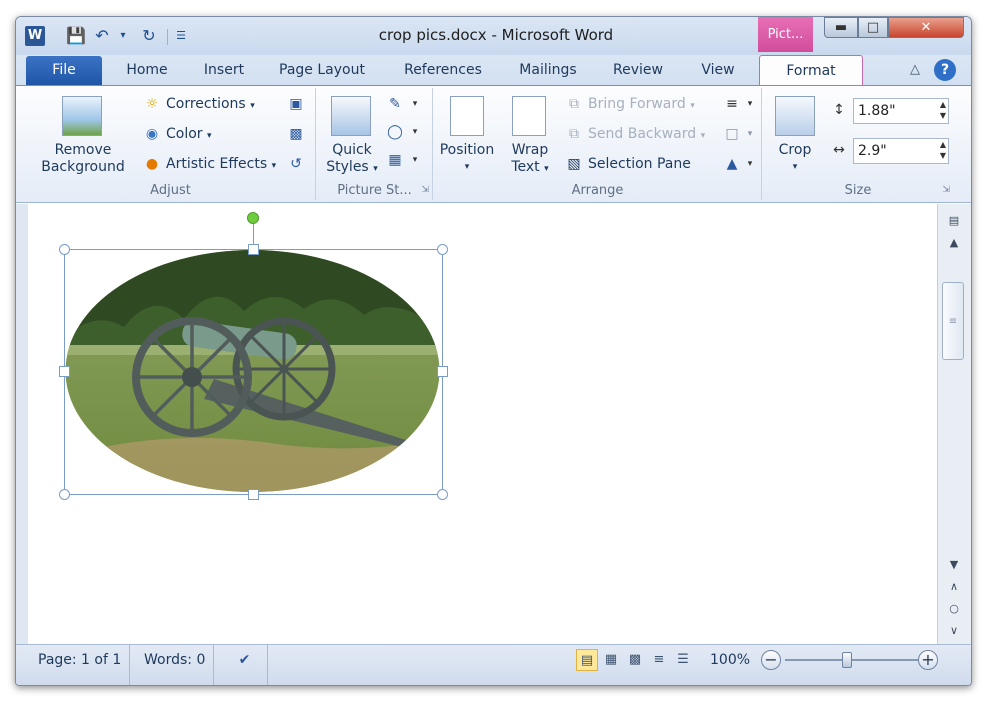 Image resolution: width=1000 pixels, height=712 pixels. Describe the element at coordinates (901, 111) in the screenshot. I see `shape-height-spinner: 1.88" ▲ ▼` at that location.